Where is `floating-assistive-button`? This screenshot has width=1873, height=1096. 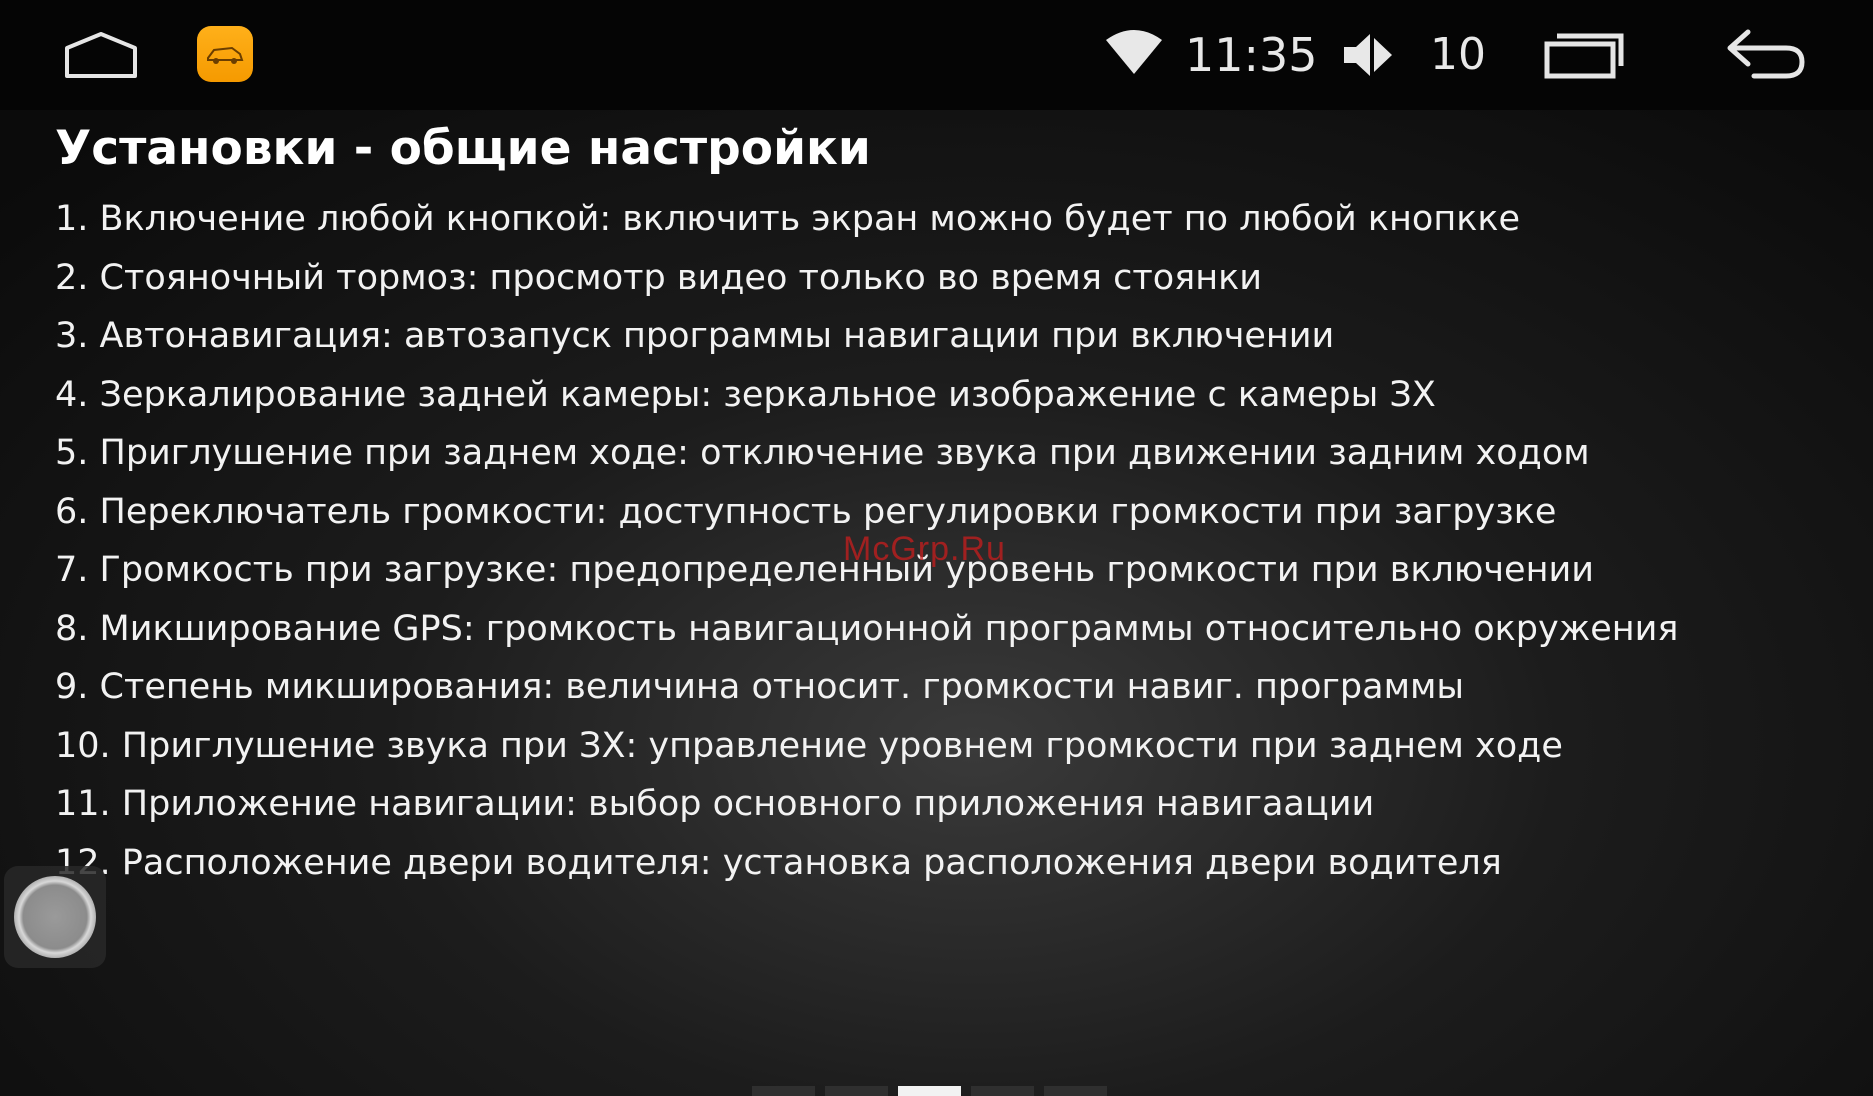
floating-assistive-button is located at coordinates (55, 917).